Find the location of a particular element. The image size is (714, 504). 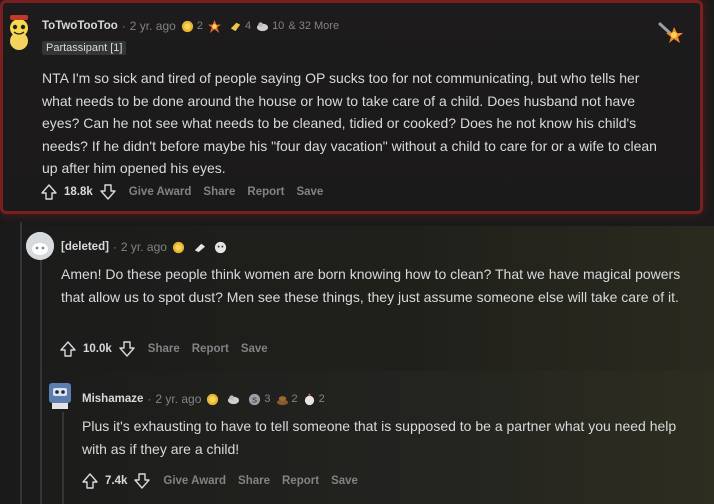

default-snoo-icon is located at coordinates (40, 246).